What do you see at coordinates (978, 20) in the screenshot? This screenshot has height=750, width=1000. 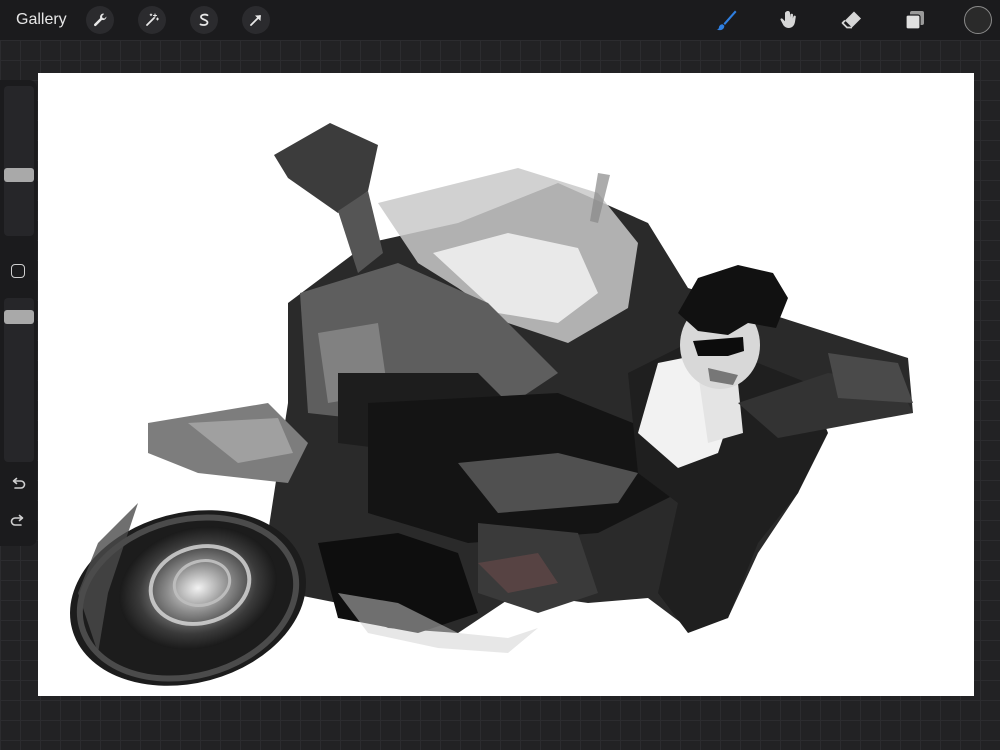 I see `color-swatch` at bounding box center [978, 20].